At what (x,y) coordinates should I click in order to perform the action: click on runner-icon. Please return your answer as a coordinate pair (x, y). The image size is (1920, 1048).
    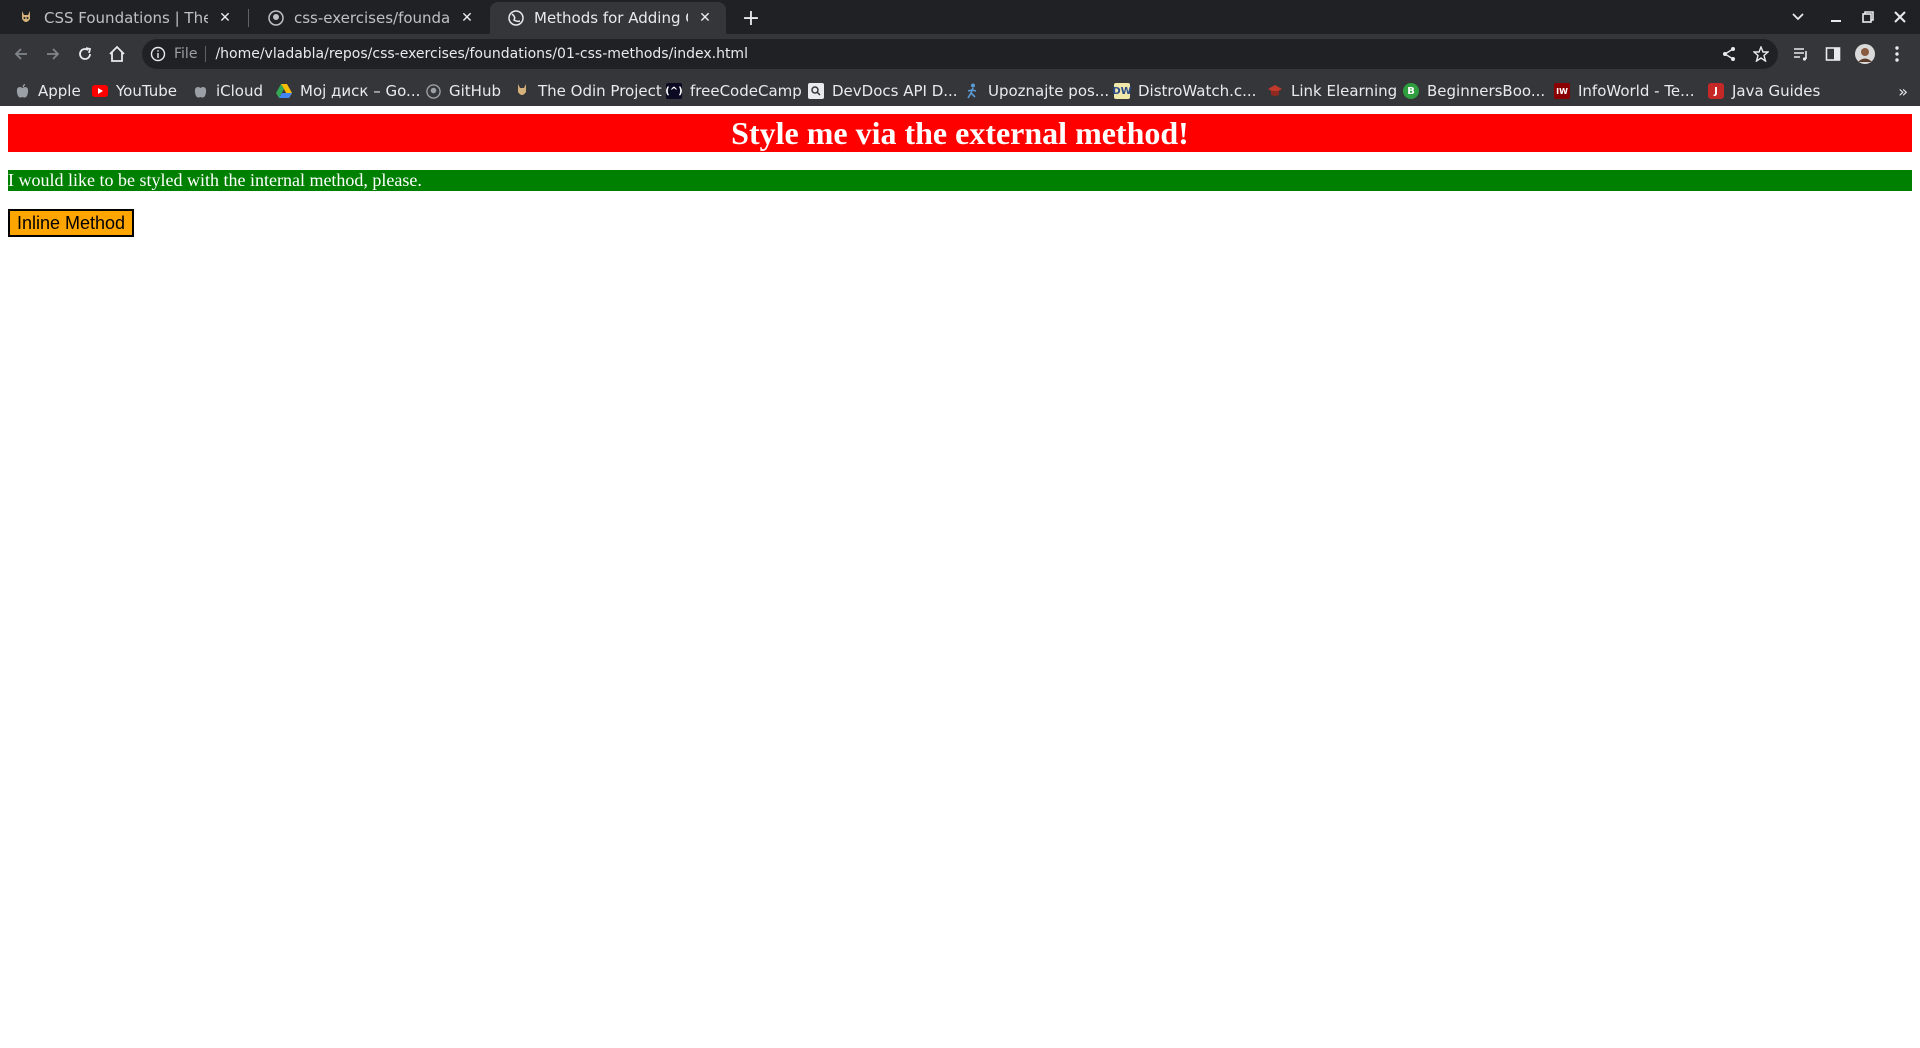
    Looking at the image, I should click on (972, 91).